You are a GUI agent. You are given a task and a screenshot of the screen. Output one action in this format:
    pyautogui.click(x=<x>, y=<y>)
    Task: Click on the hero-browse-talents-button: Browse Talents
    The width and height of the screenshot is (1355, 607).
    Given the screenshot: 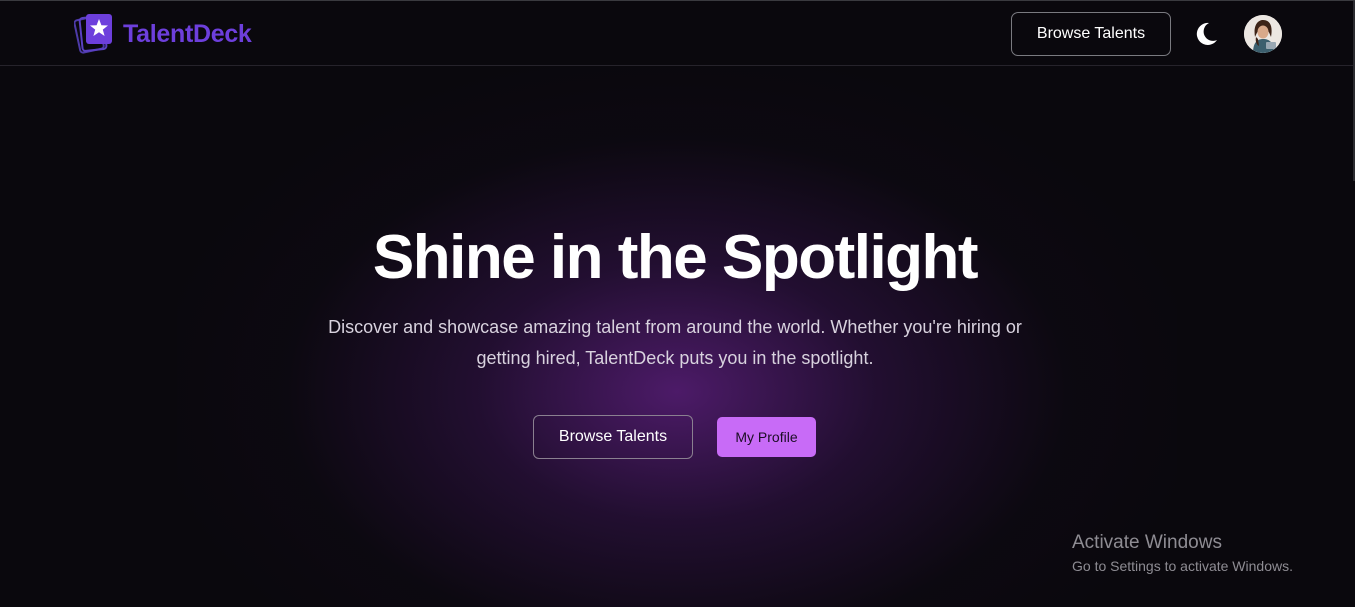 What is the action you would take?
    pyautogui.click(x=613, y=437)
    